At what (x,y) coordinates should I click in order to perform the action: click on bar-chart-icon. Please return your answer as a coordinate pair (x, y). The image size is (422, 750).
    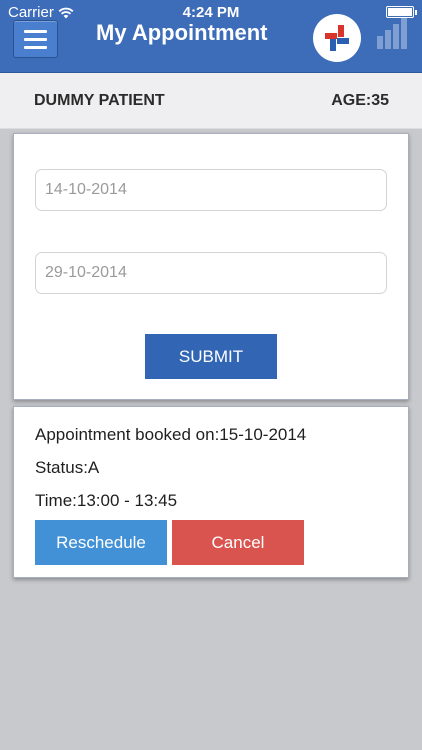
    Looking at the image, I should click on (393, 33).